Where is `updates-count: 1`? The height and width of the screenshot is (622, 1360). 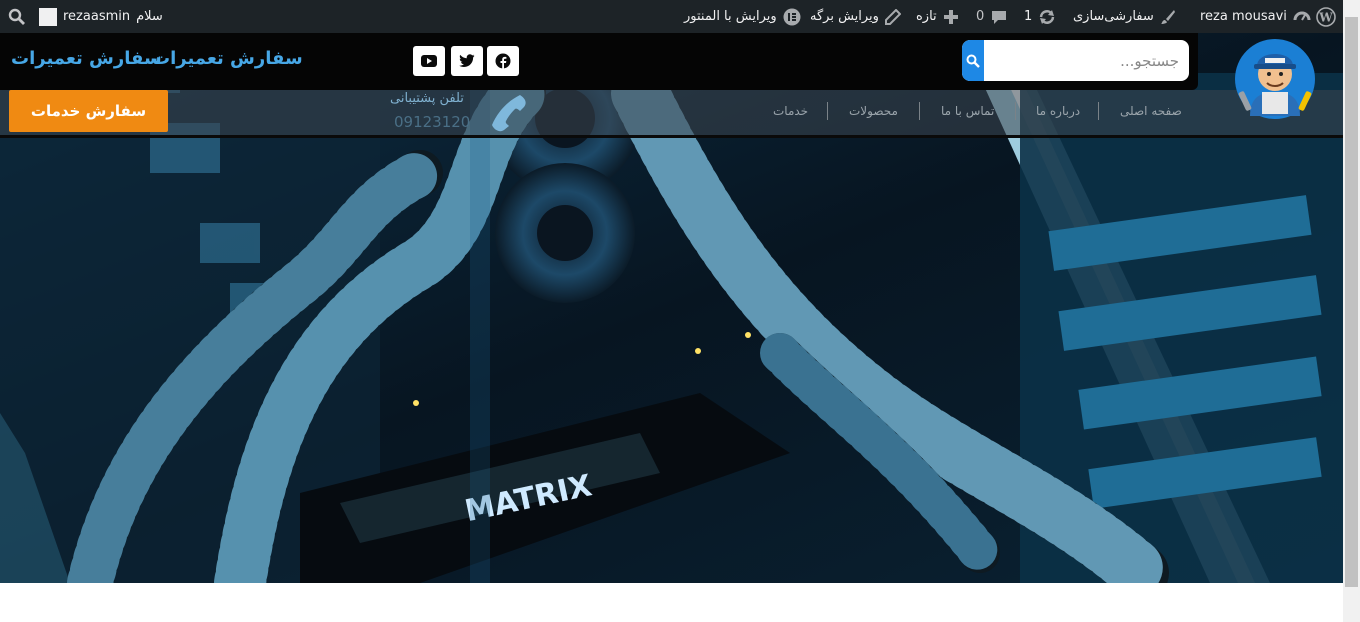
updates-count: 1 is located at coordinates (1028, 16).